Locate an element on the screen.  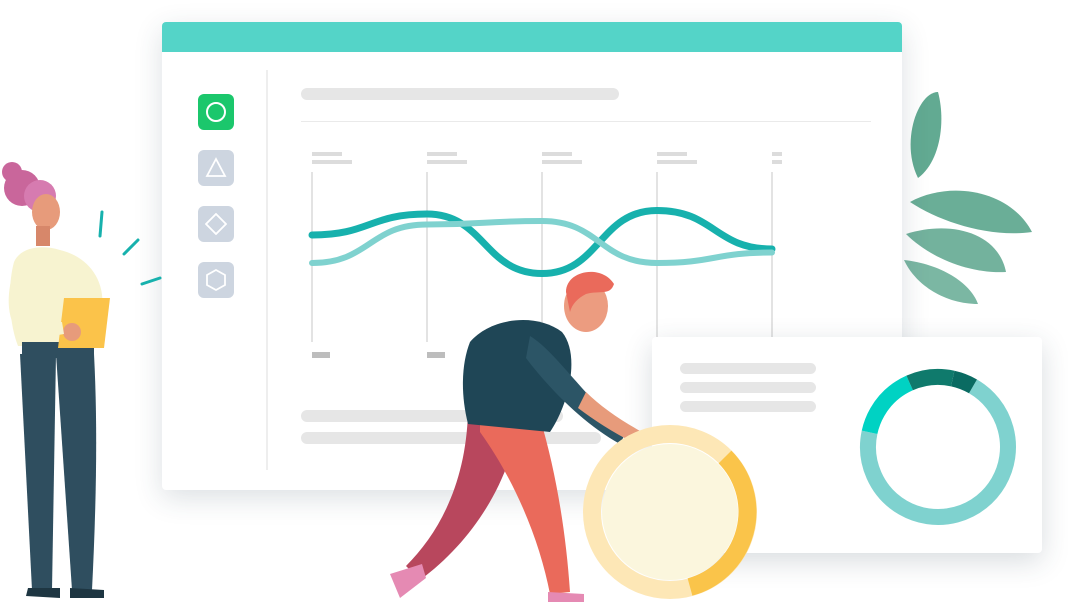
diamond-icon is located at coordinates (216, 224).